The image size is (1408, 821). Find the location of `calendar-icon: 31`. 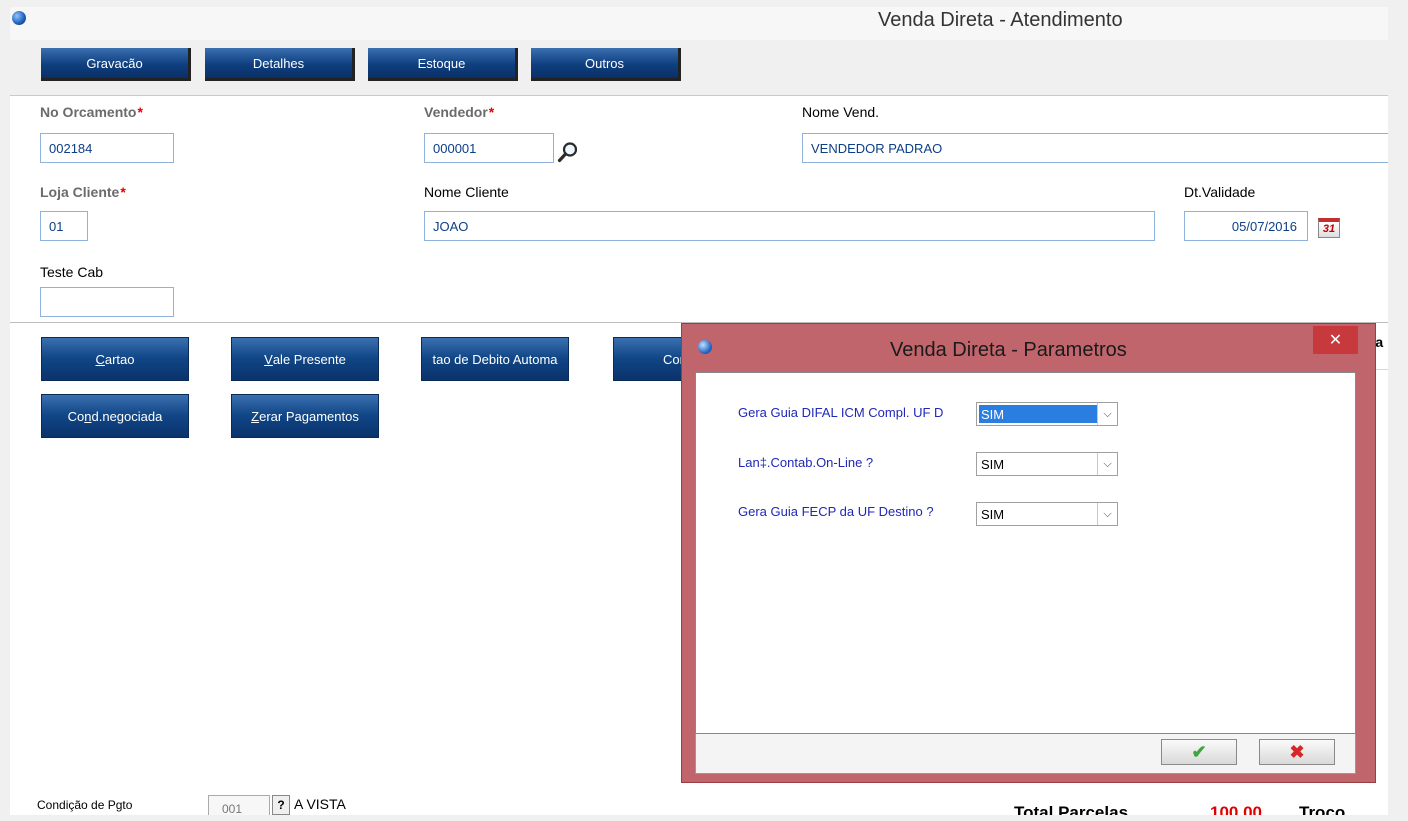

calendar-icon: 31 is located at coordinates (1329, 228).